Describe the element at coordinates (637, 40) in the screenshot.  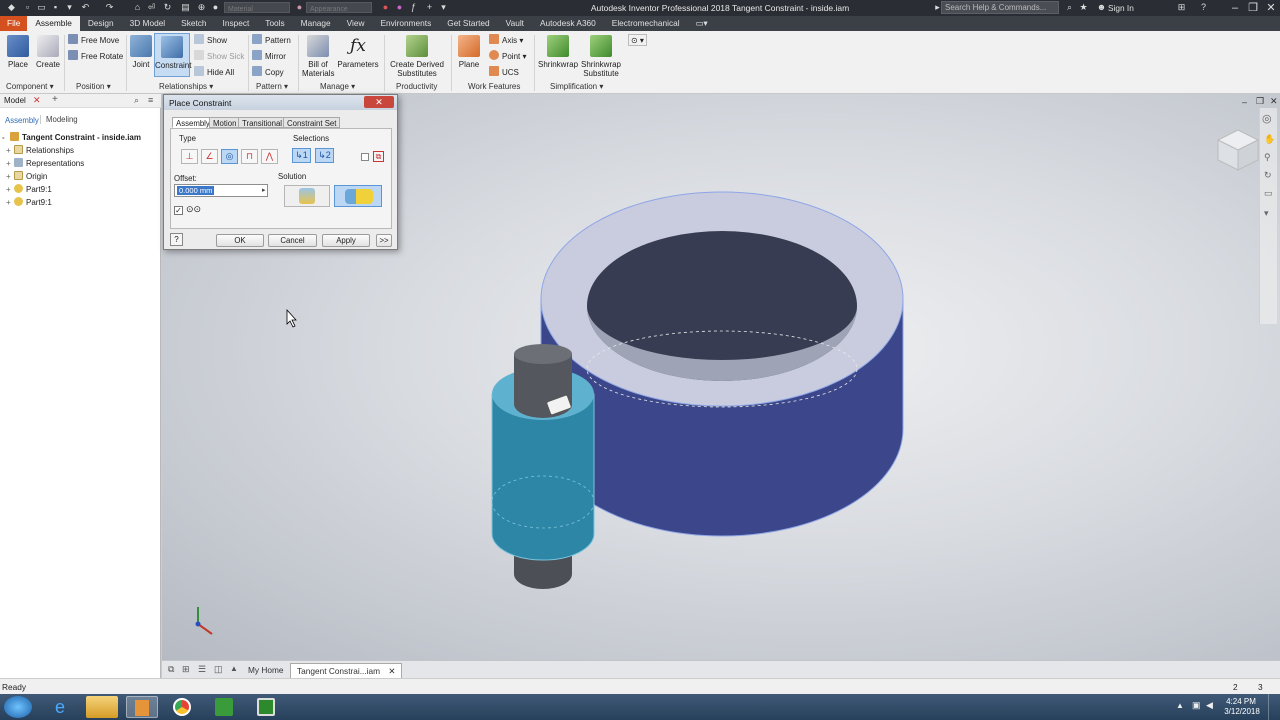
I see `ribbon-options-button: ⊙ ▾` at that location.